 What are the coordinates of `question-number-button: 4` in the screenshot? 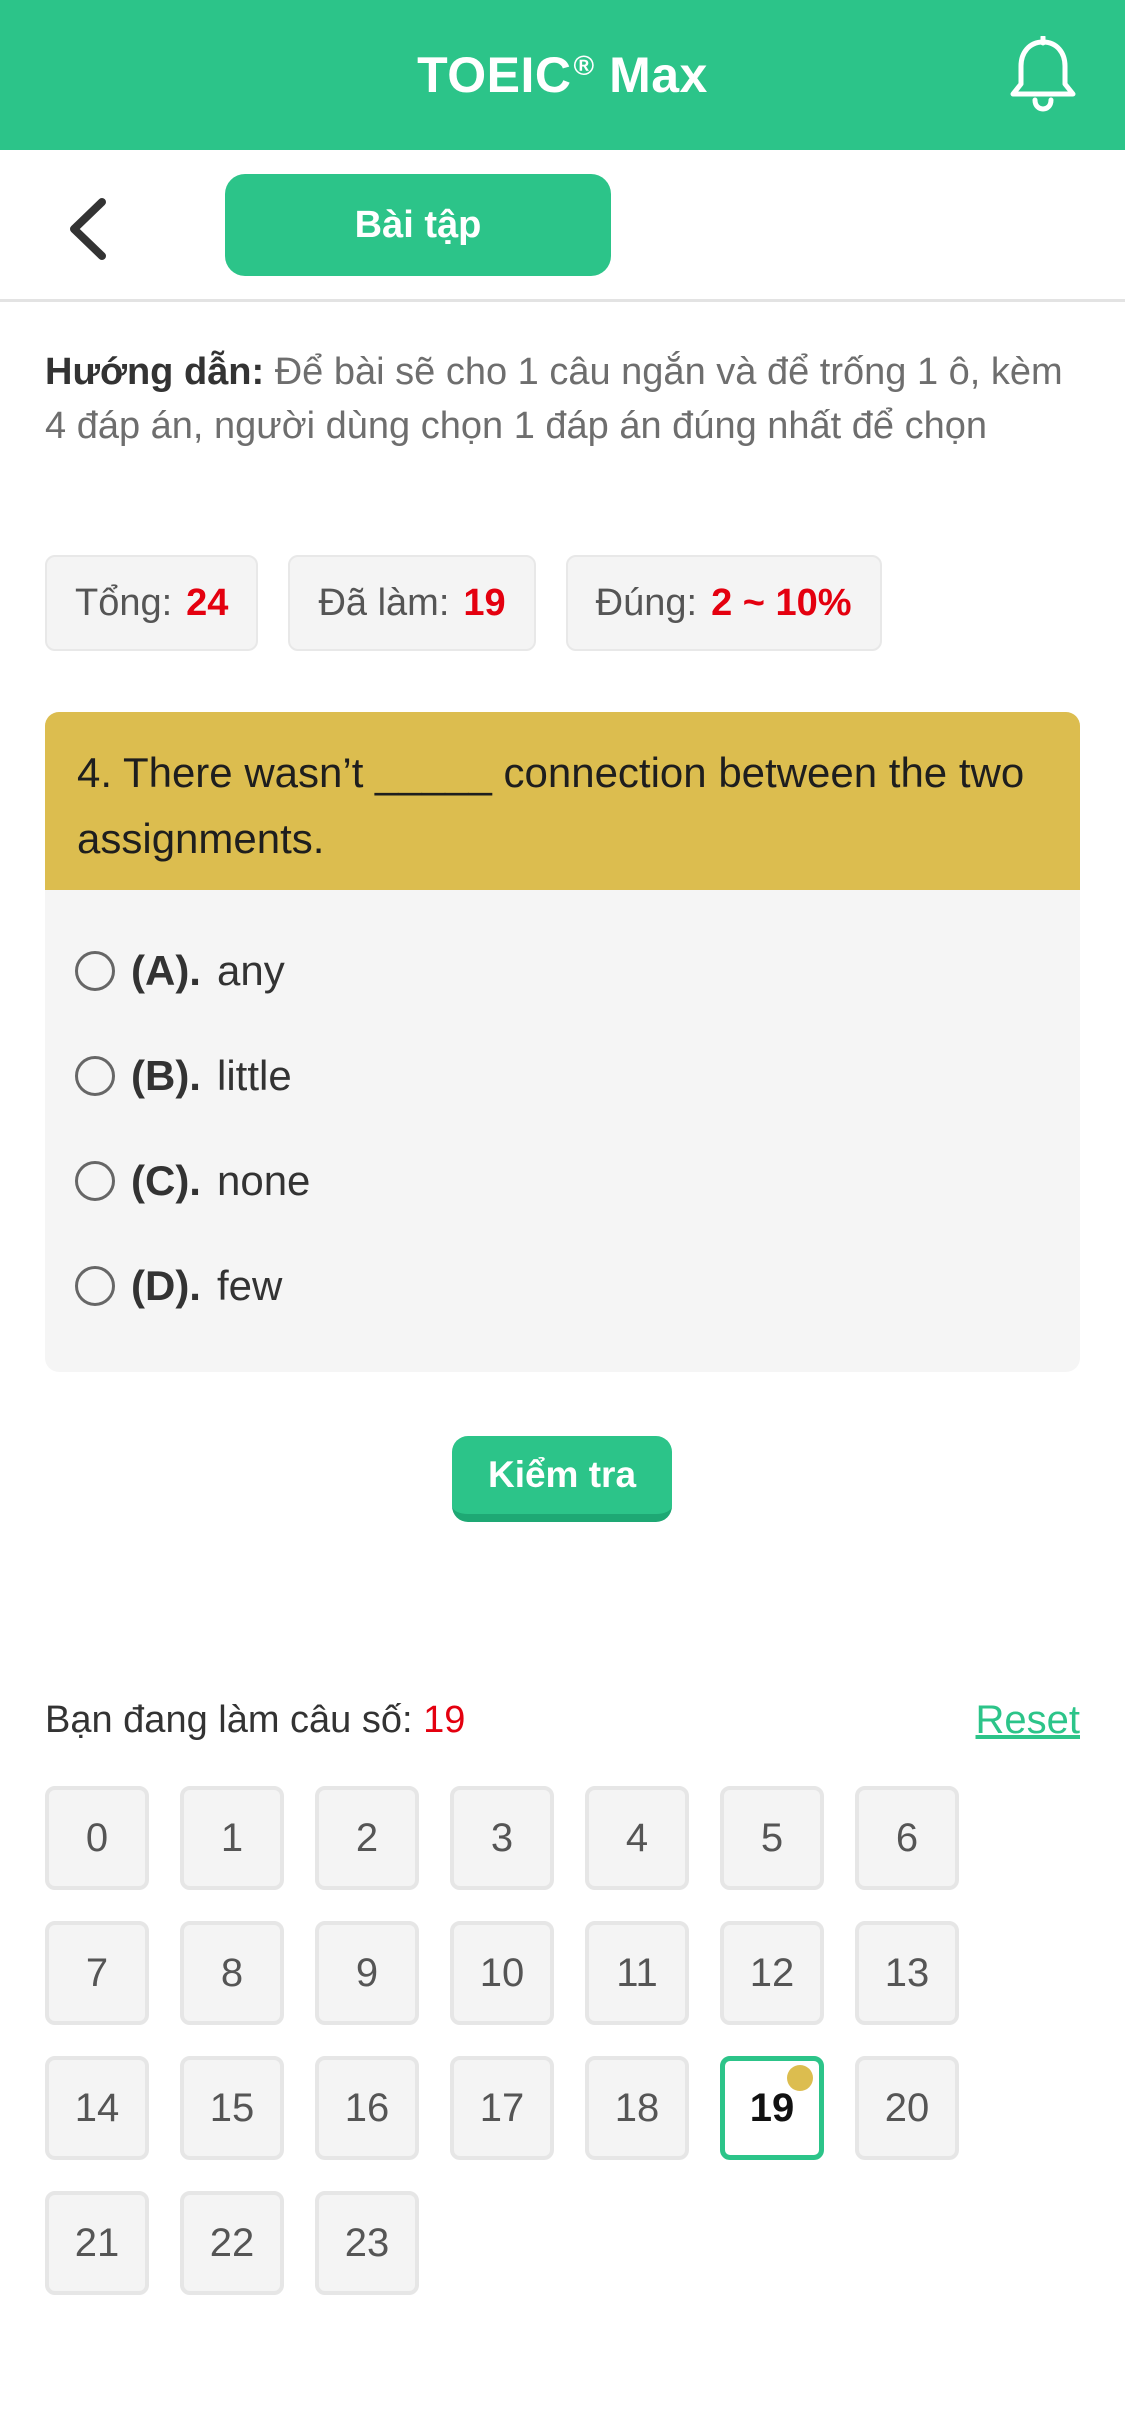 It's located at (637, 1838).